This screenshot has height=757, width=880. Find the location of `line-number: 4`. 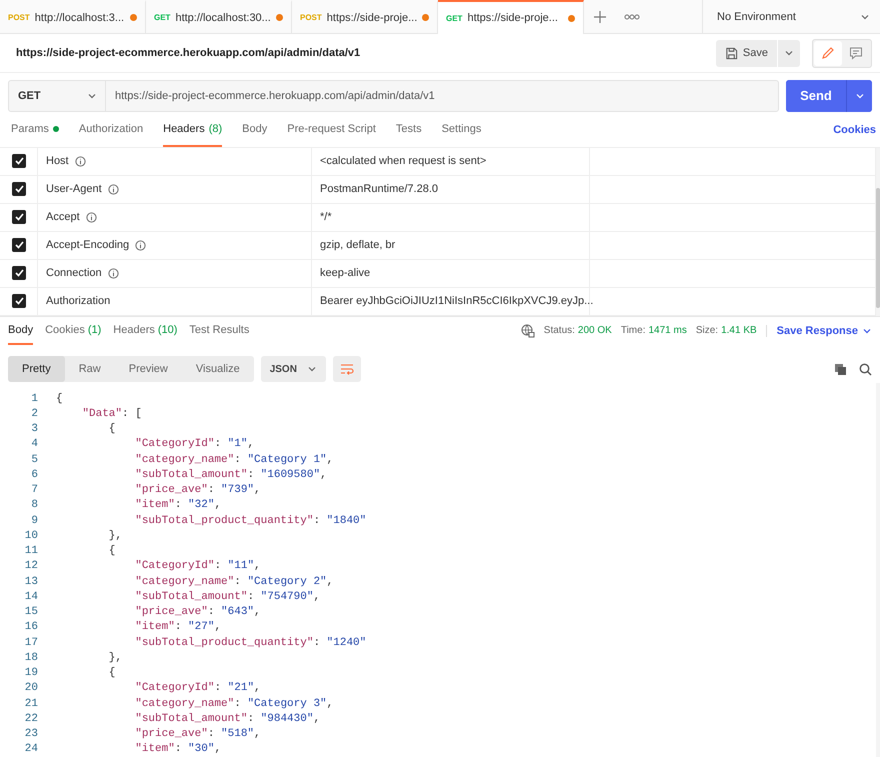

line-number: 4 is located at coordinates (34, 444).